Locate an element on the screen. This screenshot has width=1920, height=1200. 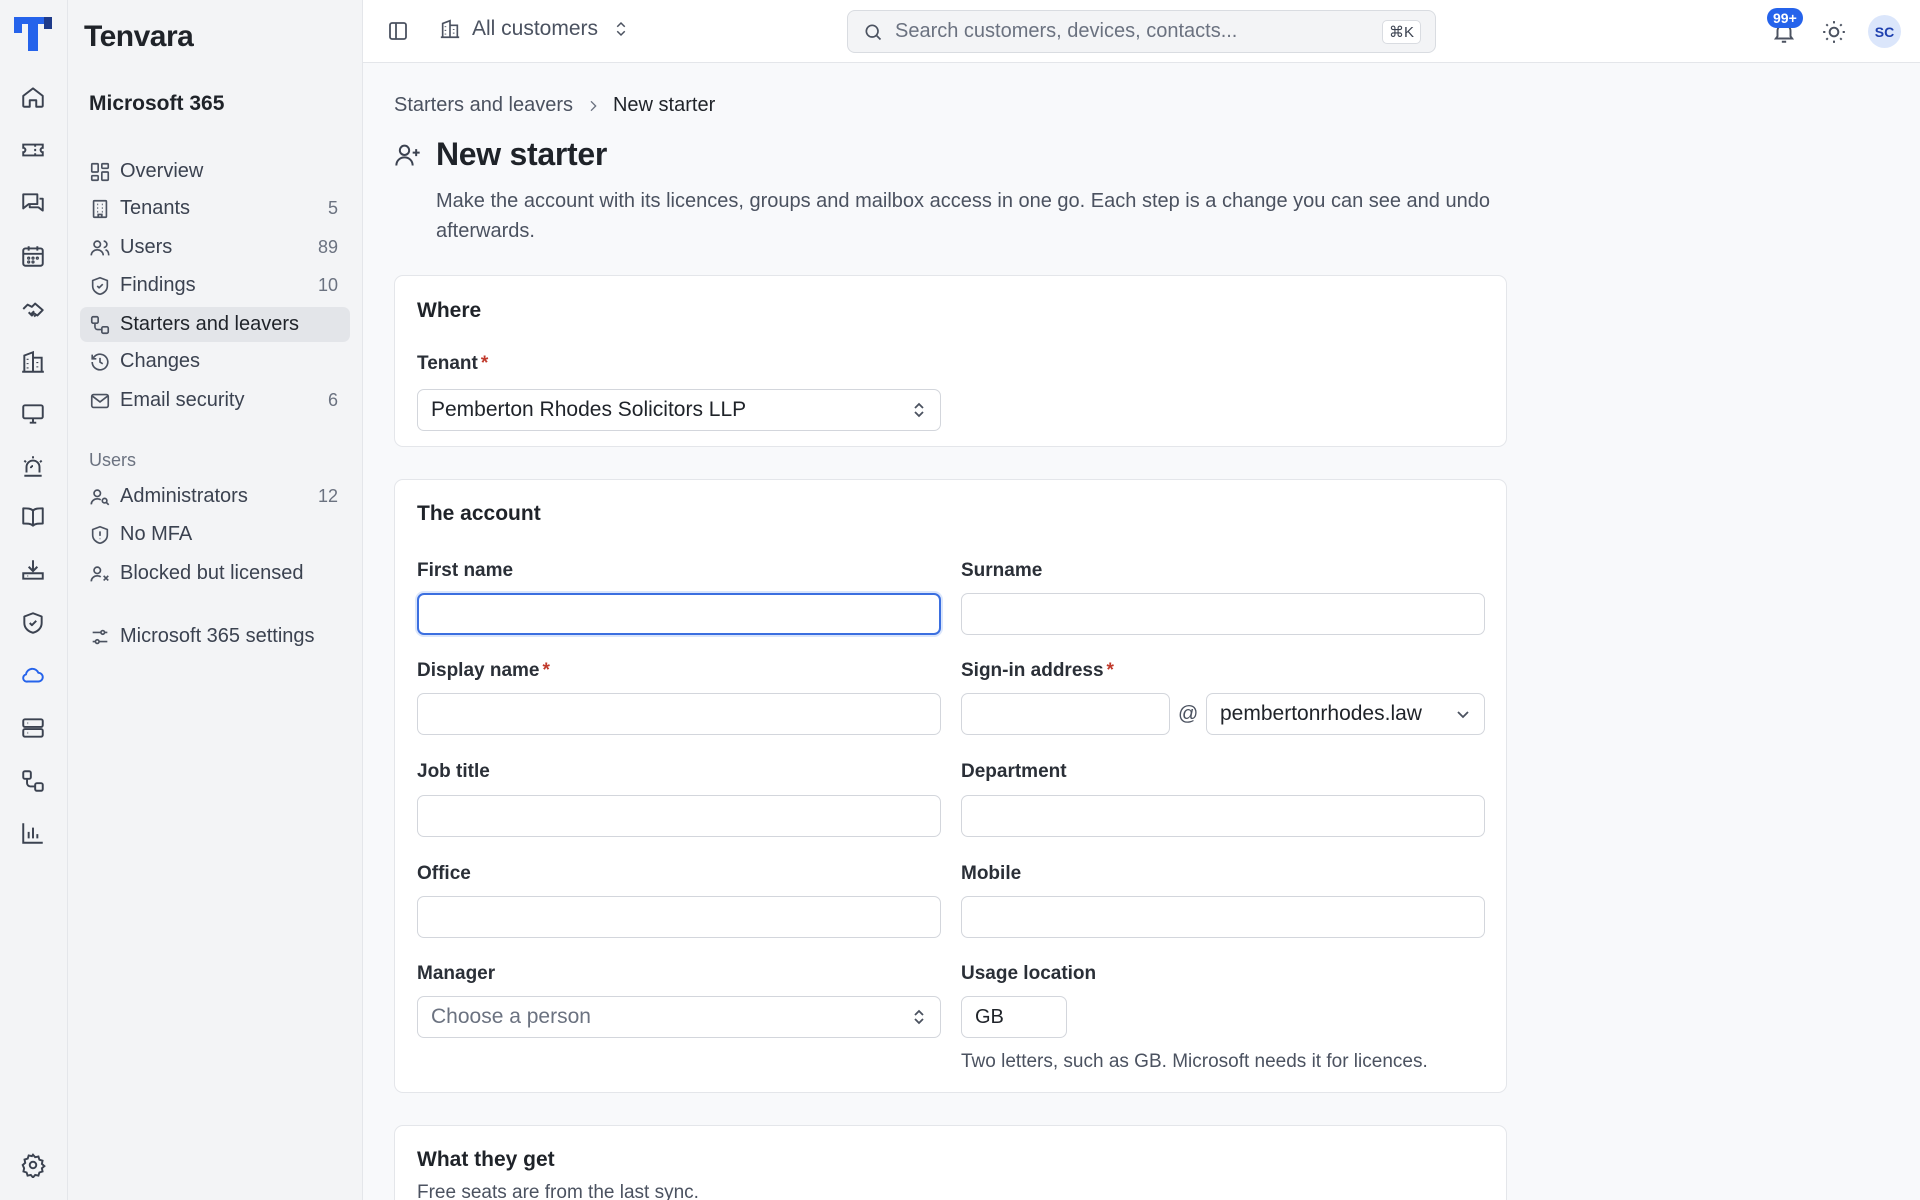
shield-icon is located at coordinates (100, 535).